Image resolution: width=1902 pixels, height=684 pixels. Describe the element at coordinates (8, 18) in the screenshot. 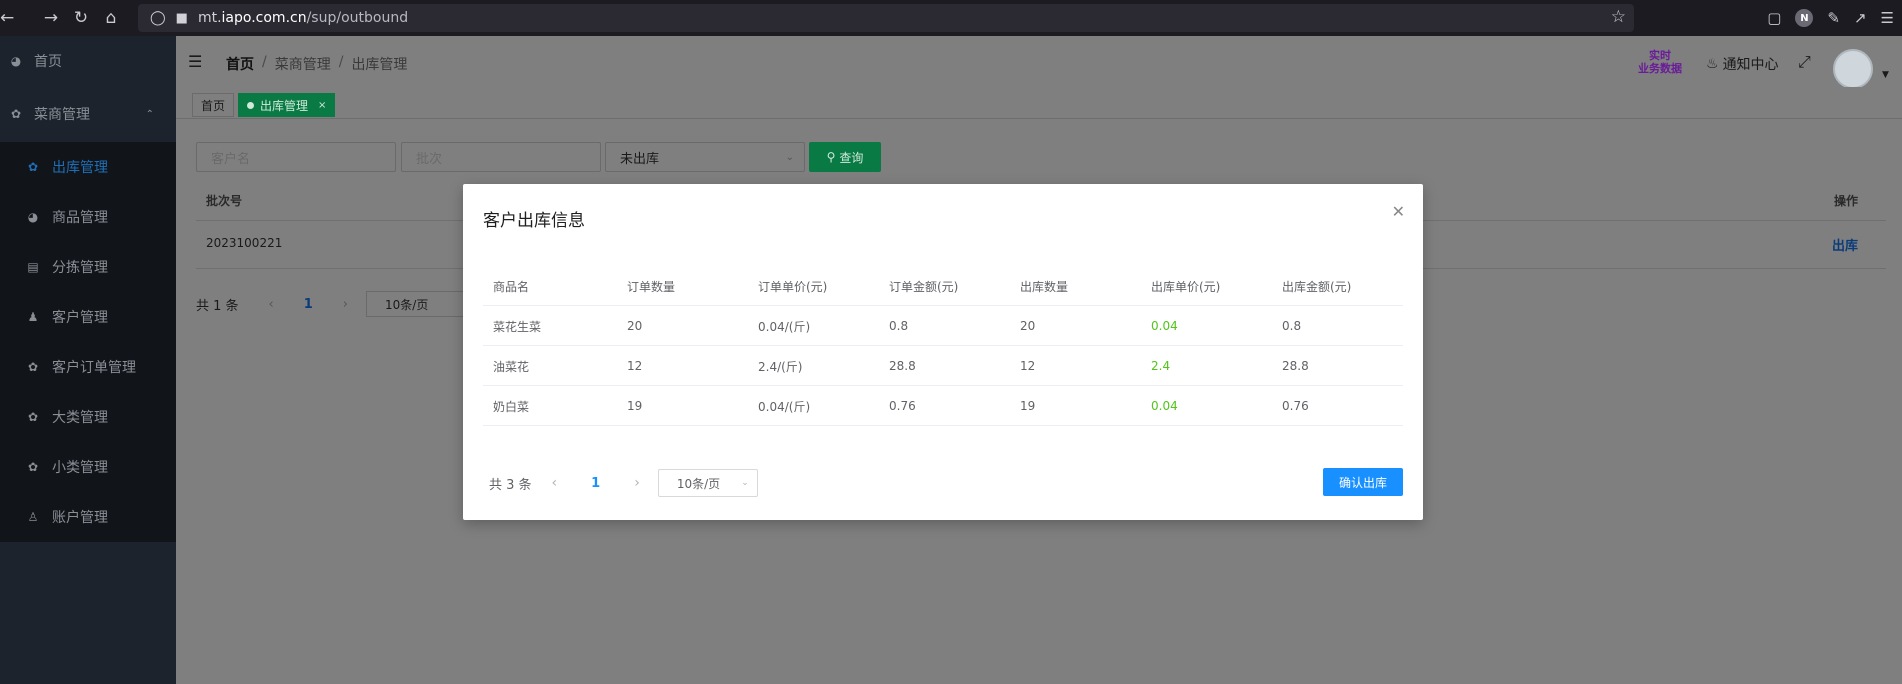

I see `back-icon: ←` at that location.